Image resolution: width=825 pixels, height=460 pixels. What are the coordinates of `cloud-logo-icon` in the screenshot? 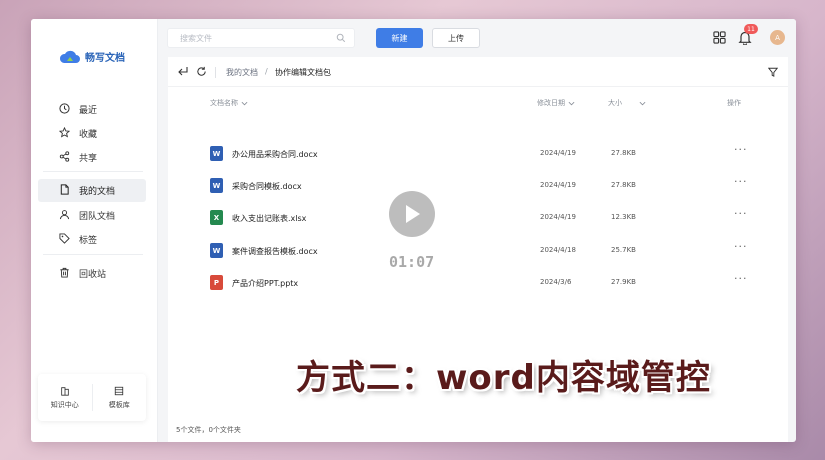 It's located at (69, 56).